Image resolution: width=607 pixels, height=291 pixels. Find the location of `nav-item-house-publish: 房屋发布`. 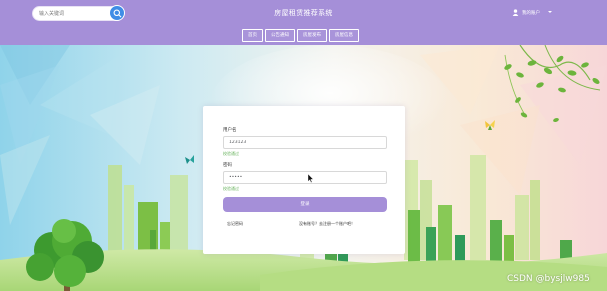

nav-item-house-publish: 房屋发布 is located at coordinates (312, 35).